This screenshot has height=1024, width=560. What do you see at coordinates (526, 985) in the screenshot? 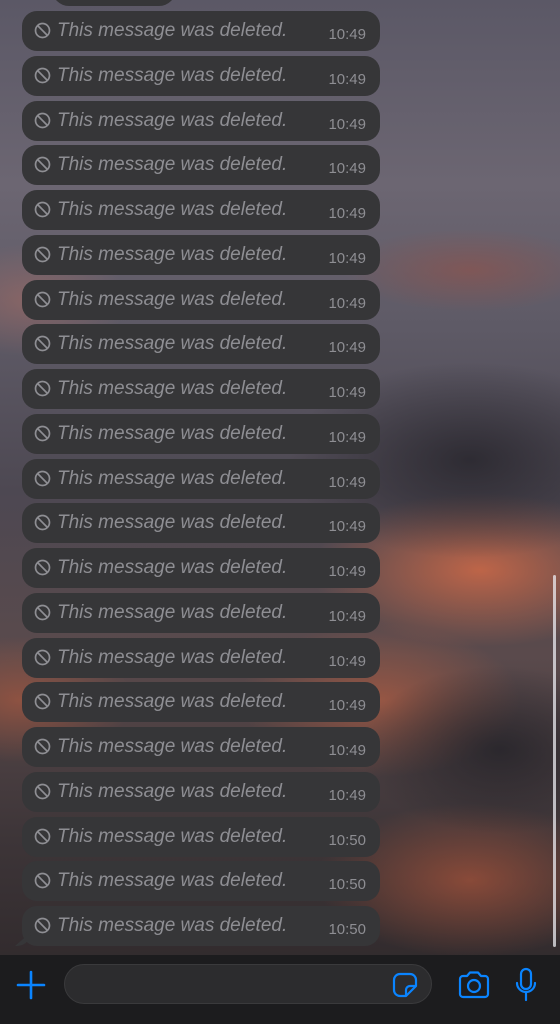
I see `microphone-icon` at bounding box center [526, 985].